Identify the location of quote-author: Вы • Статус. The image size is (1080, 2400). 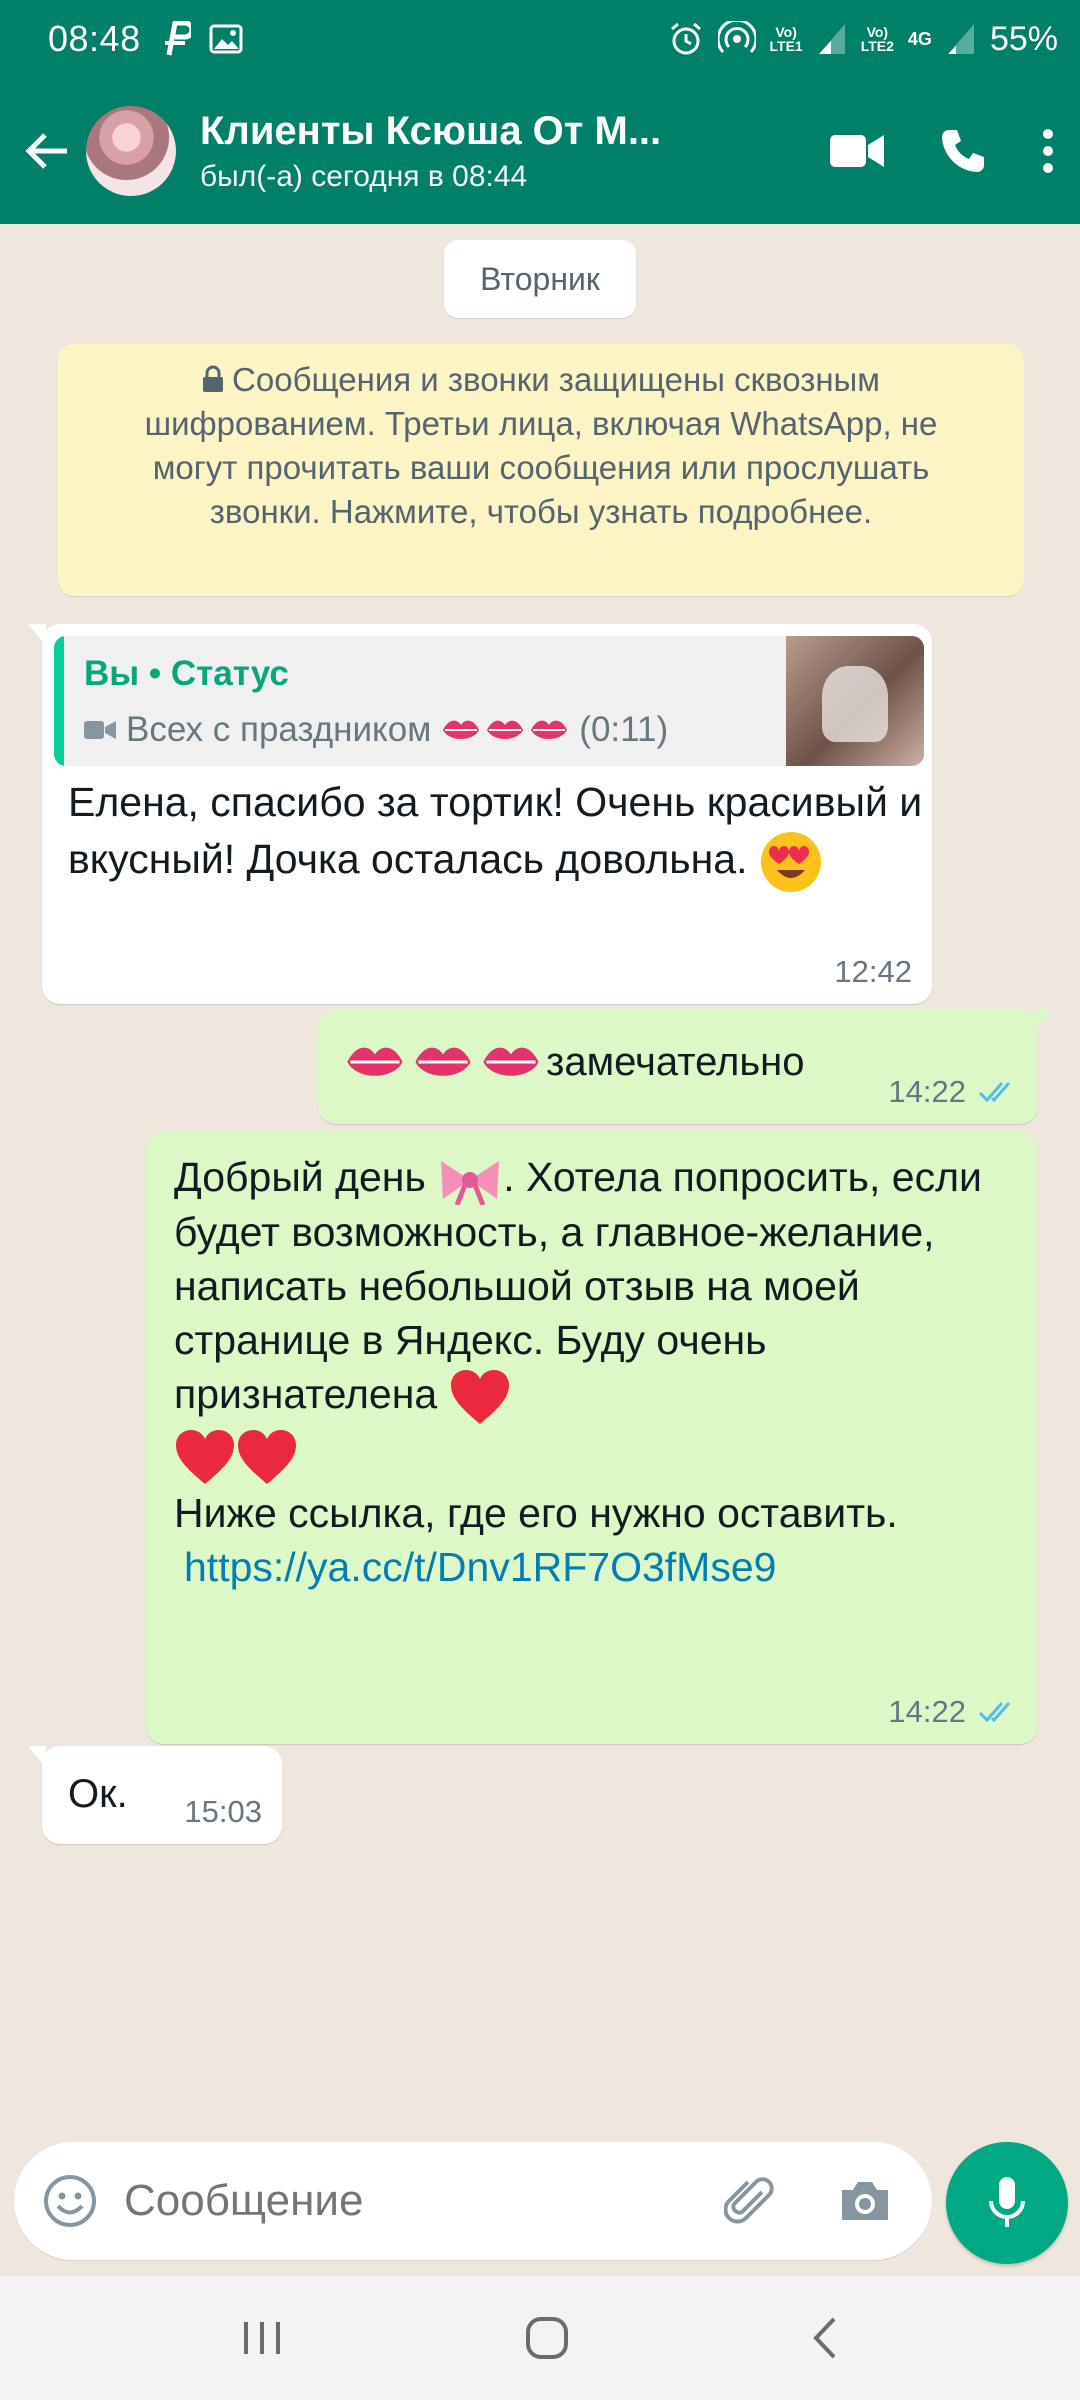
(186, 673).